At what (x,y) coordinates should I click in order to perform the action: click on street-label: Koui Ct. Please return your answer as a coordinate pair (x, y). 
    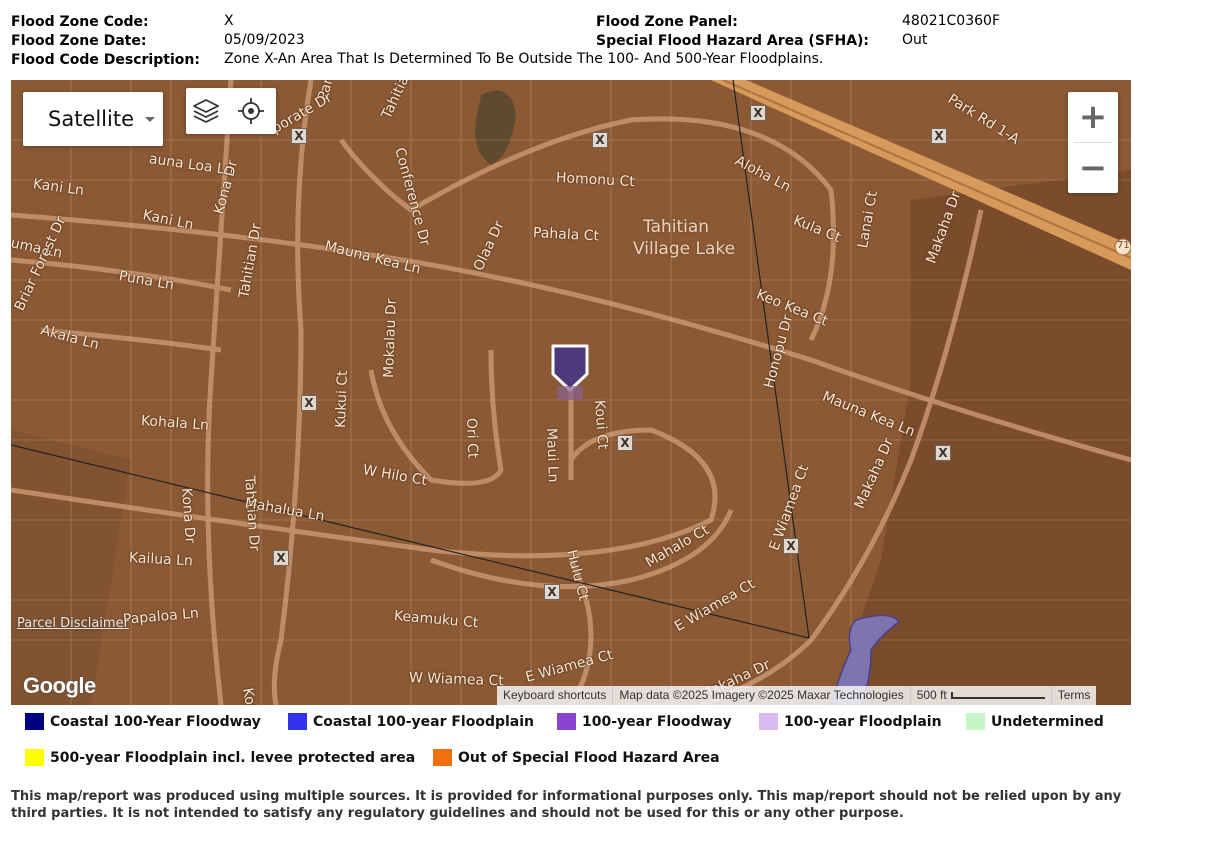
    Looking at the image, I should click on (601, 424).